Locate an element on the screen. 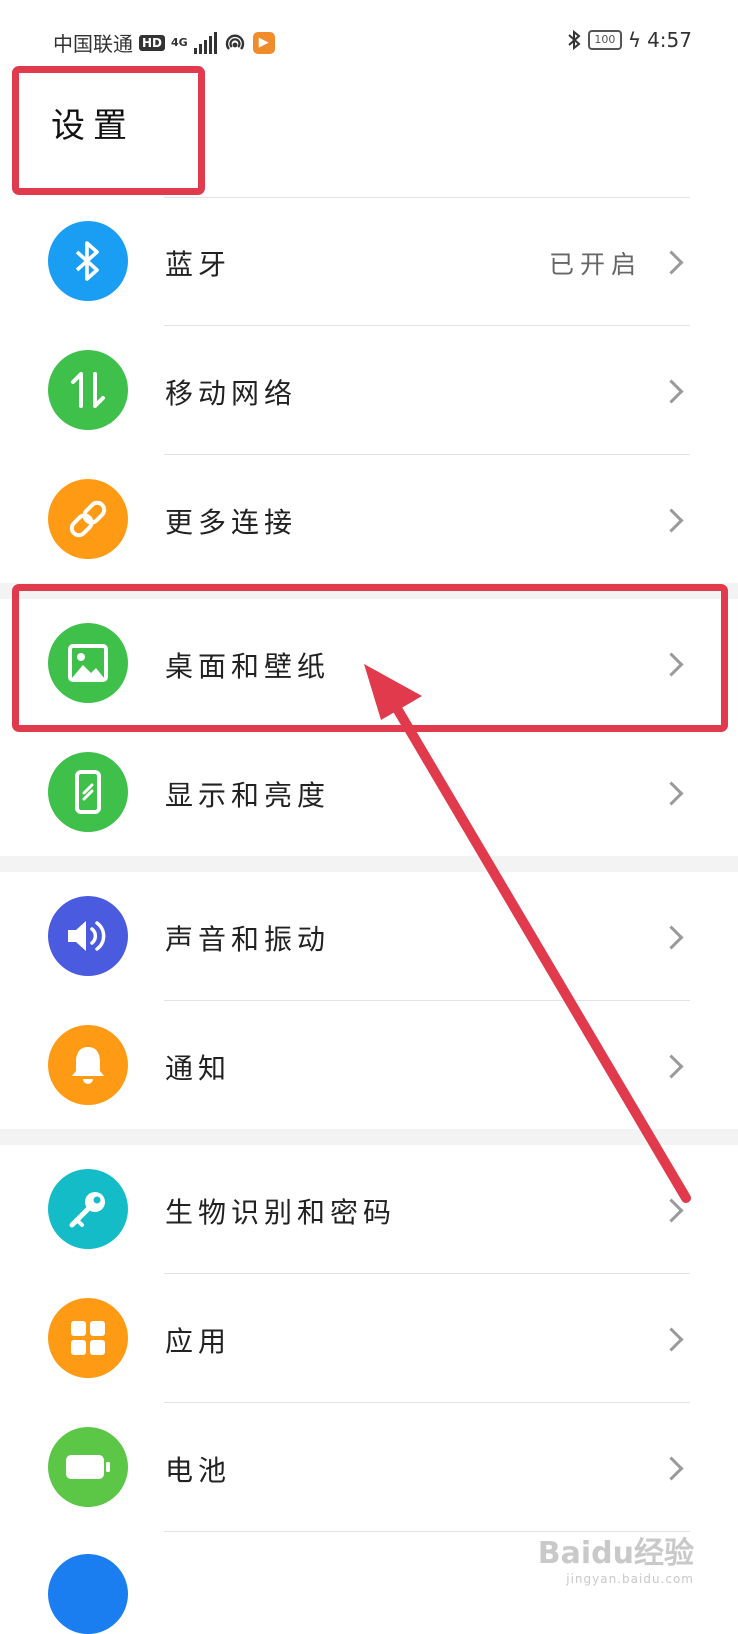 The height and width of the screenshot is (1634, 738). clock: 4:57 is located at coordinates (669, 40).